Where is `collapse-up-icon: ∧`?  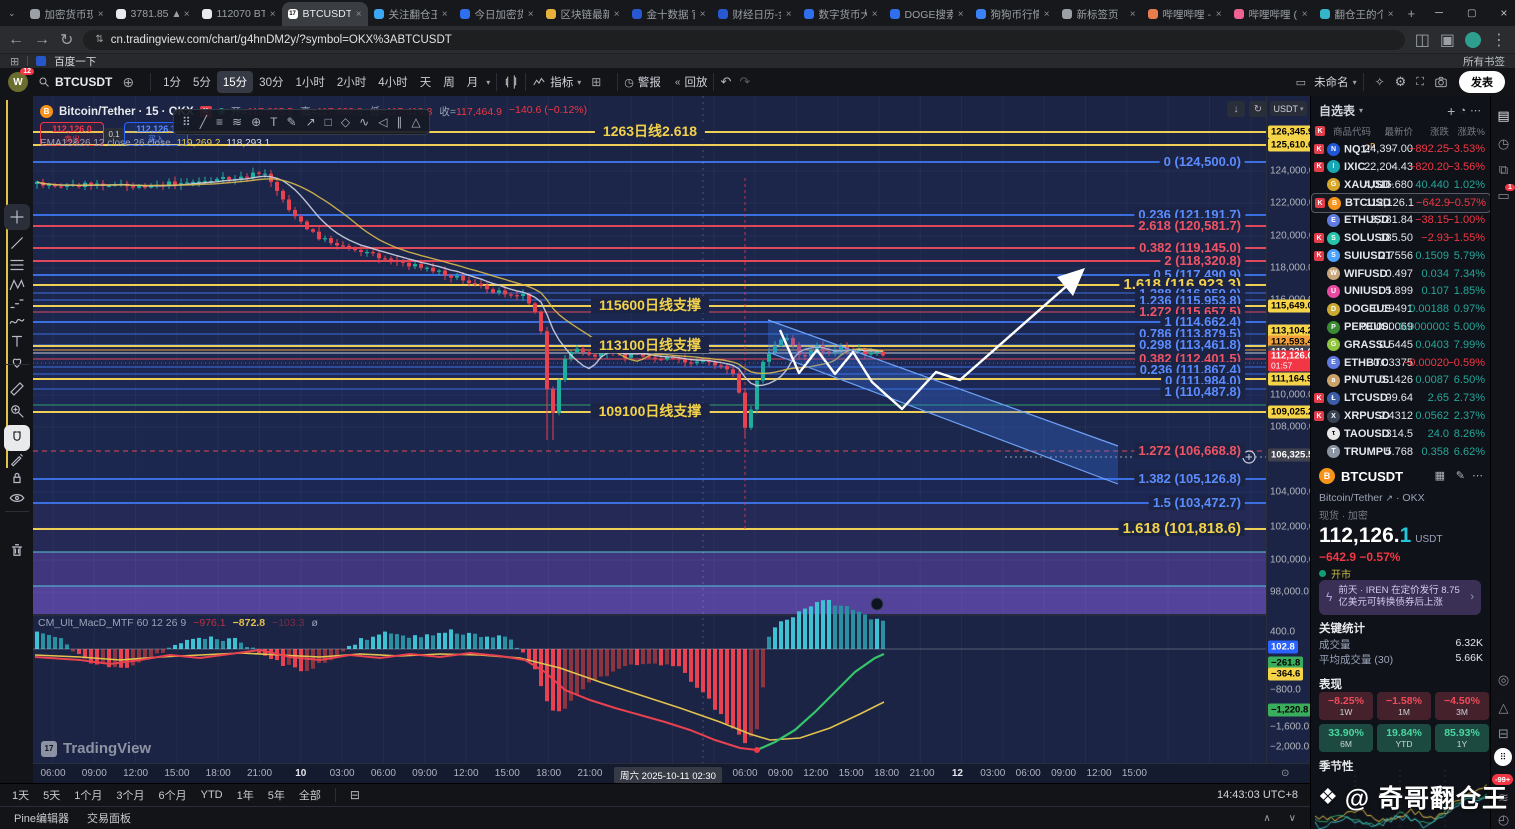
collapse-up-icon: ∧ is located at coordinates (1266, 818).